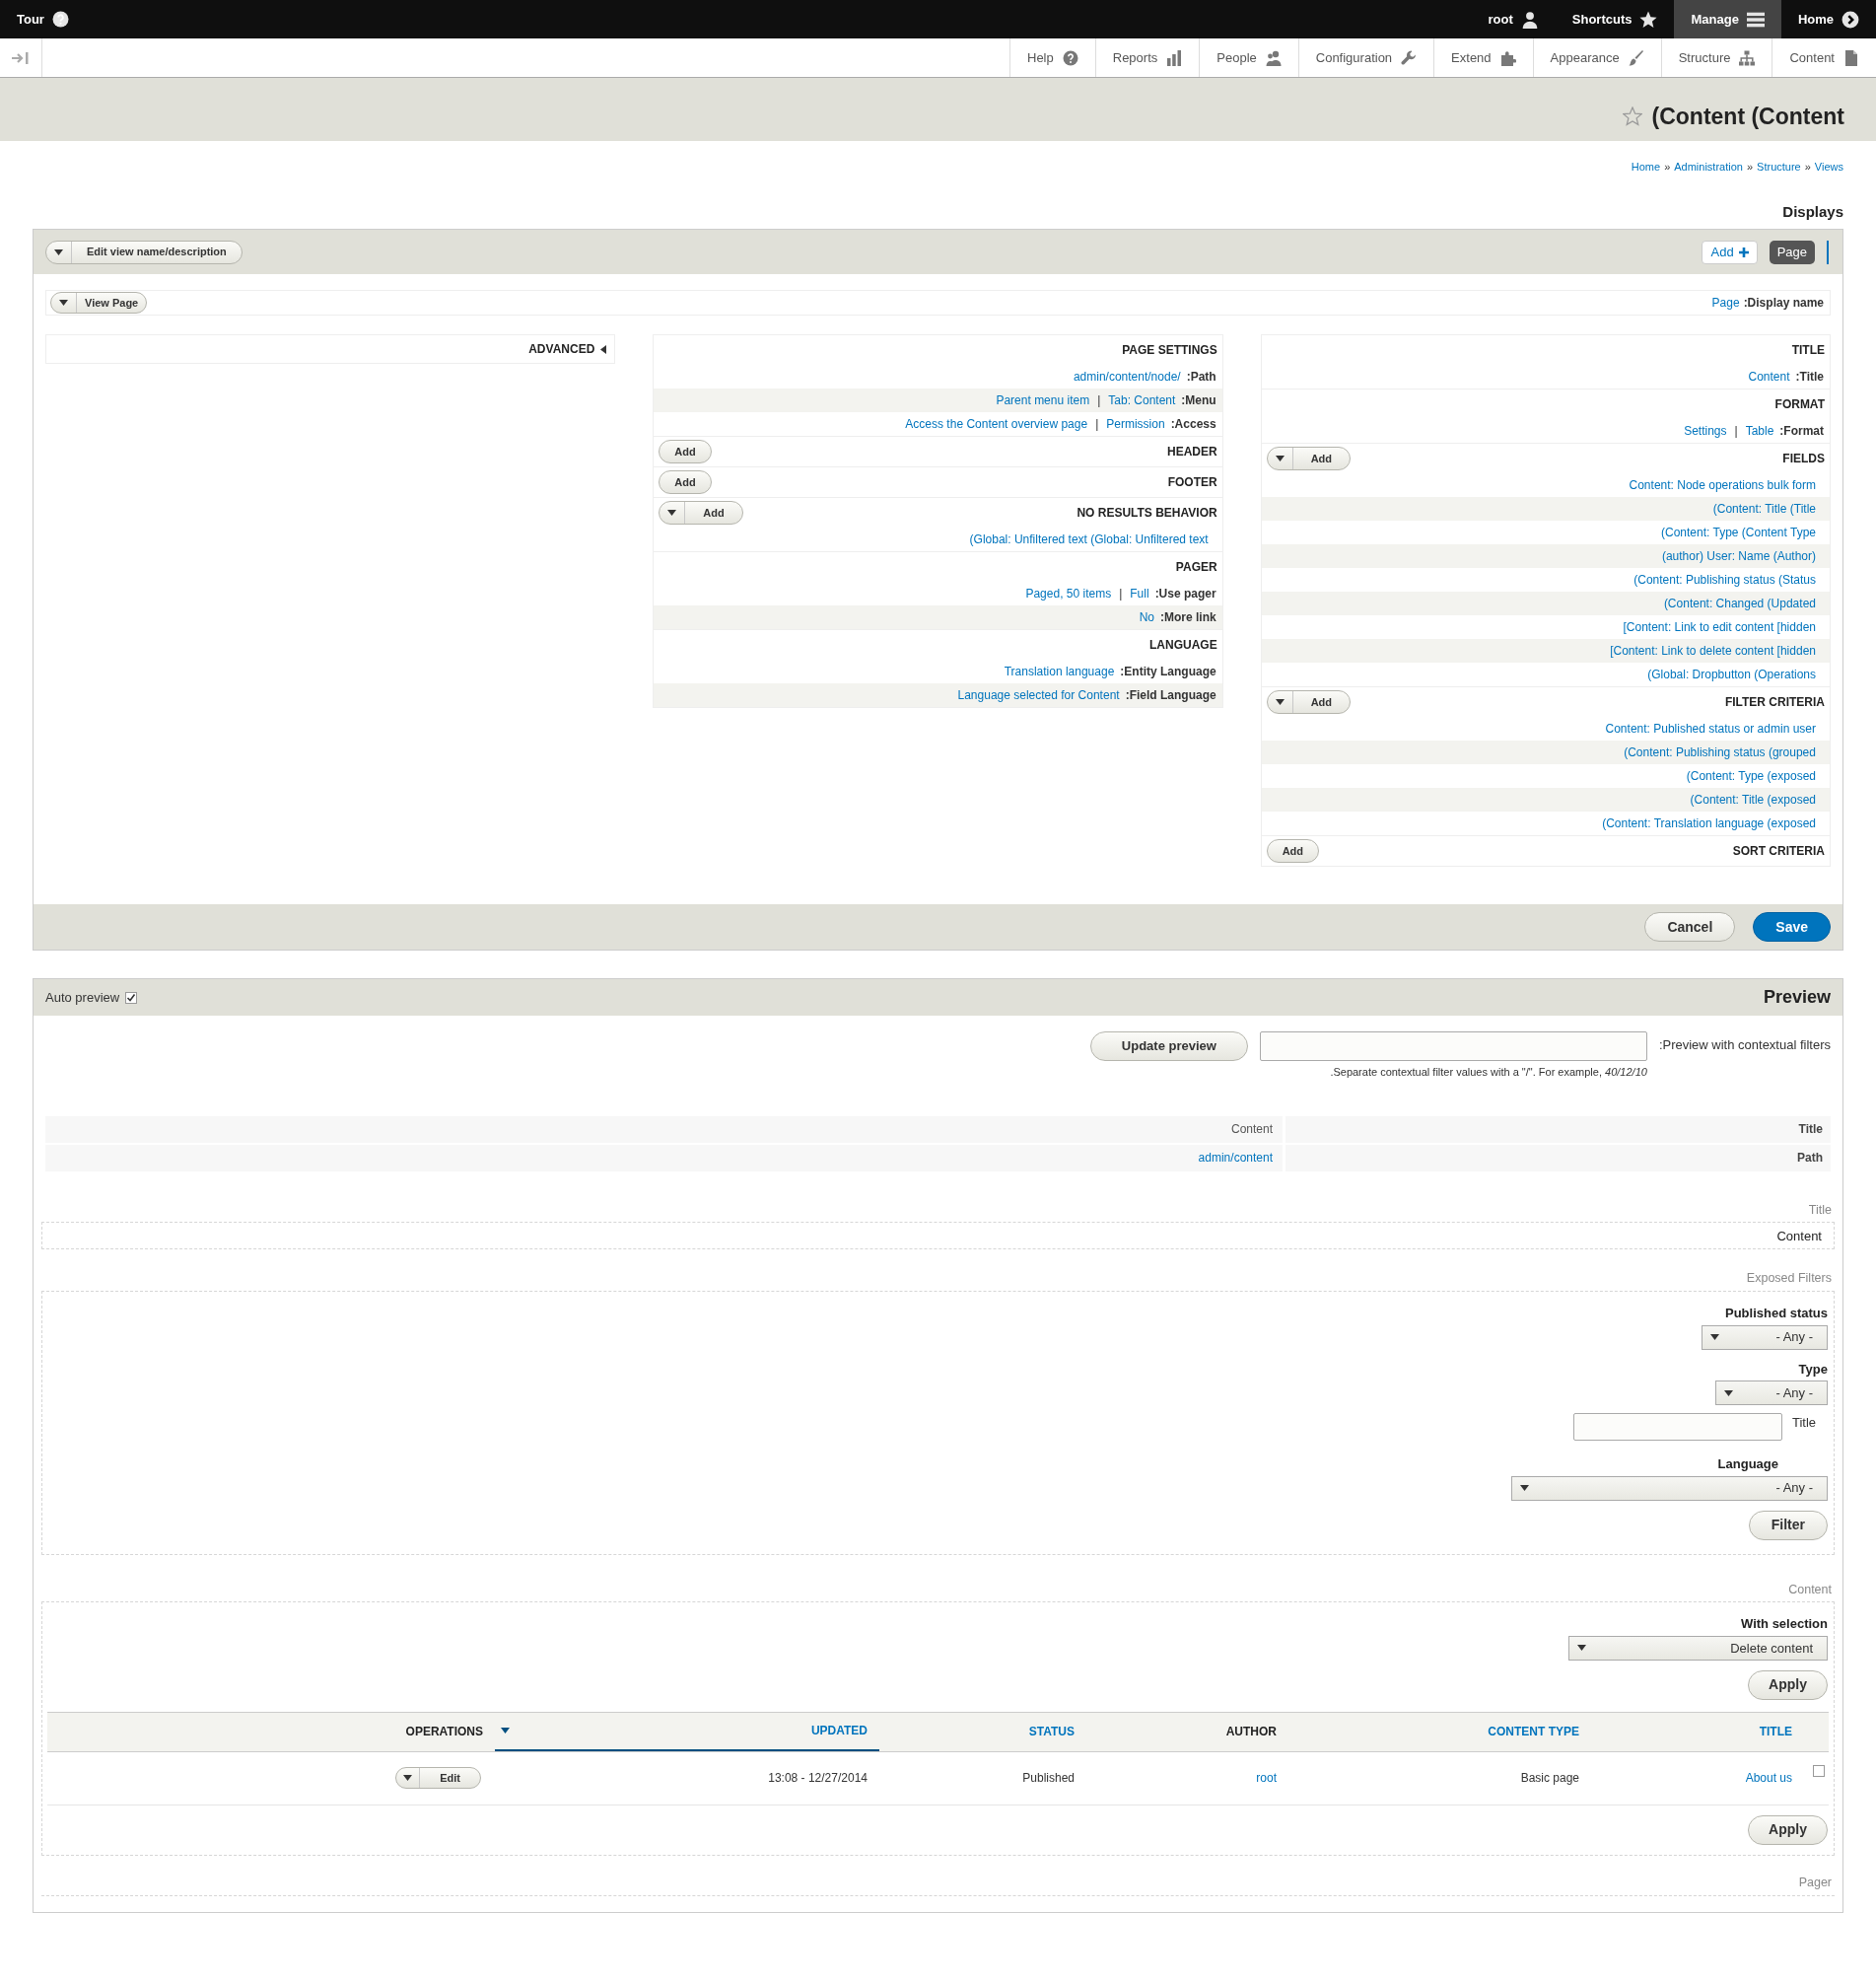 This screenshot has height=1982, width=1876. What do you see at coordinates (1792, 927) in the screenshot?
I see `save-button: Save` at bounding box center [1792, 927].